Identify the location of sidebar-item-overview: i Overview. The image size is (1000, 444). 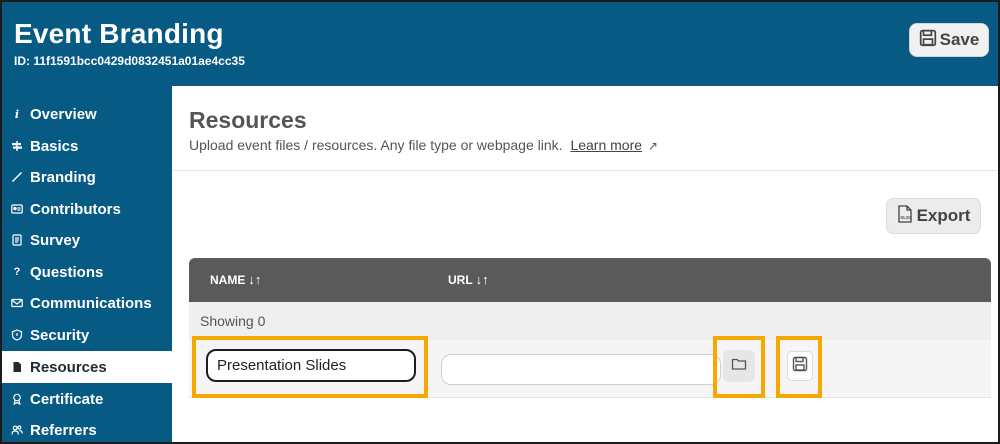
(87, 114).